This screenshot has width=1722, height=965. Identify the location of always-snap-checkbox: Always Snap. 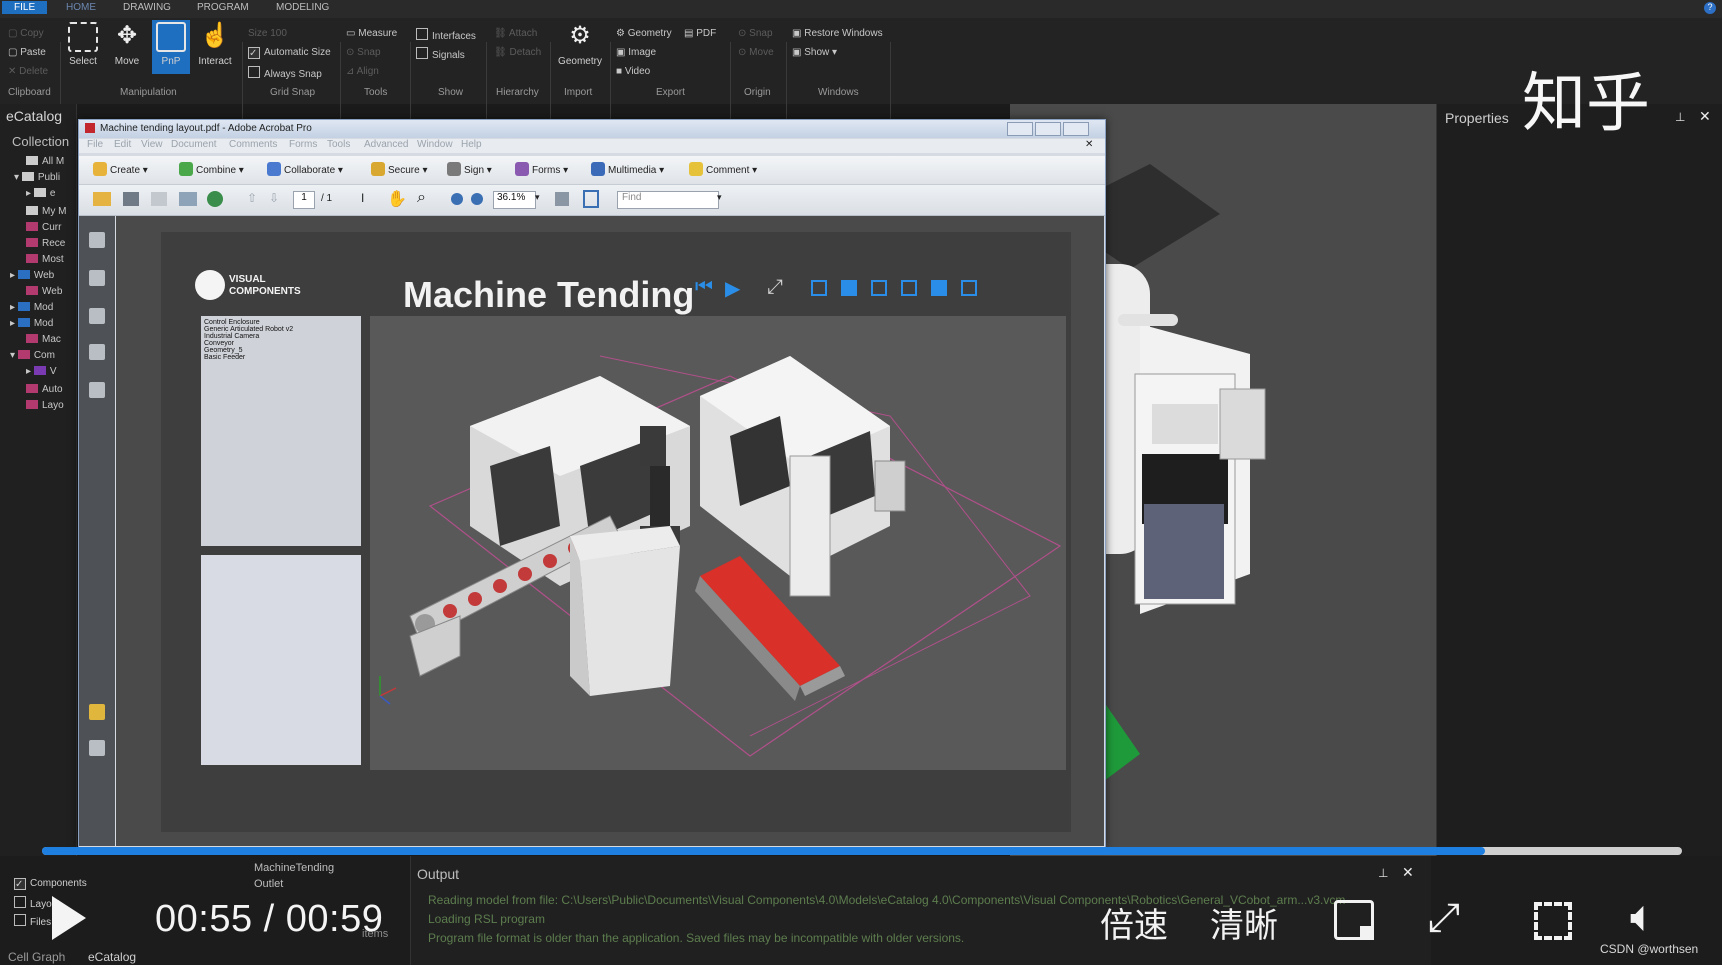
(285, 73).